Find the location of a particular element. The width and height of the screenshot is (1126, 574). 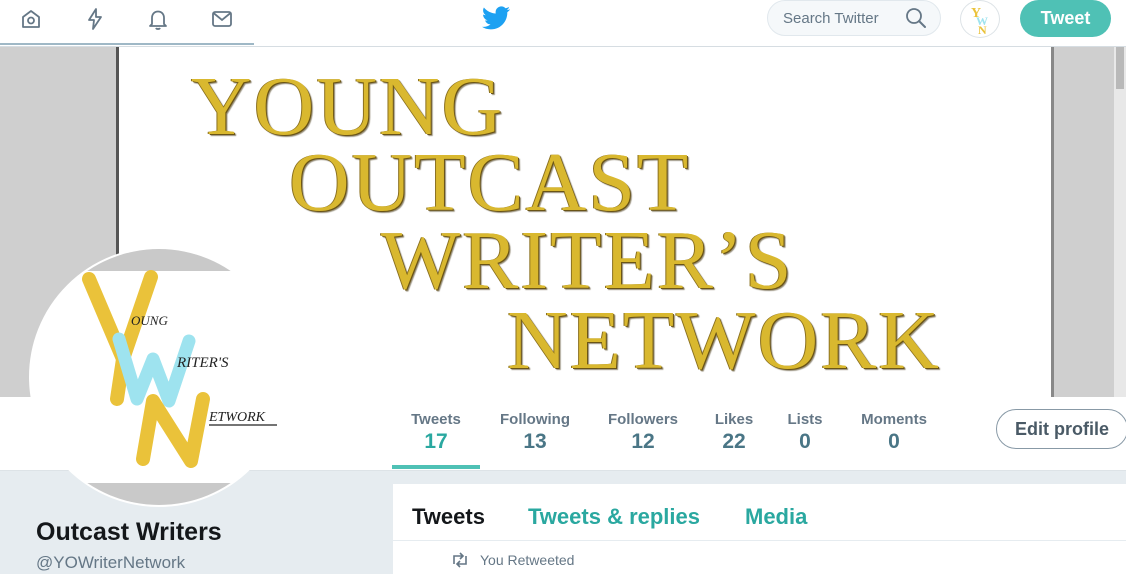

active-stat-underline is located at coordinates (436, 467).